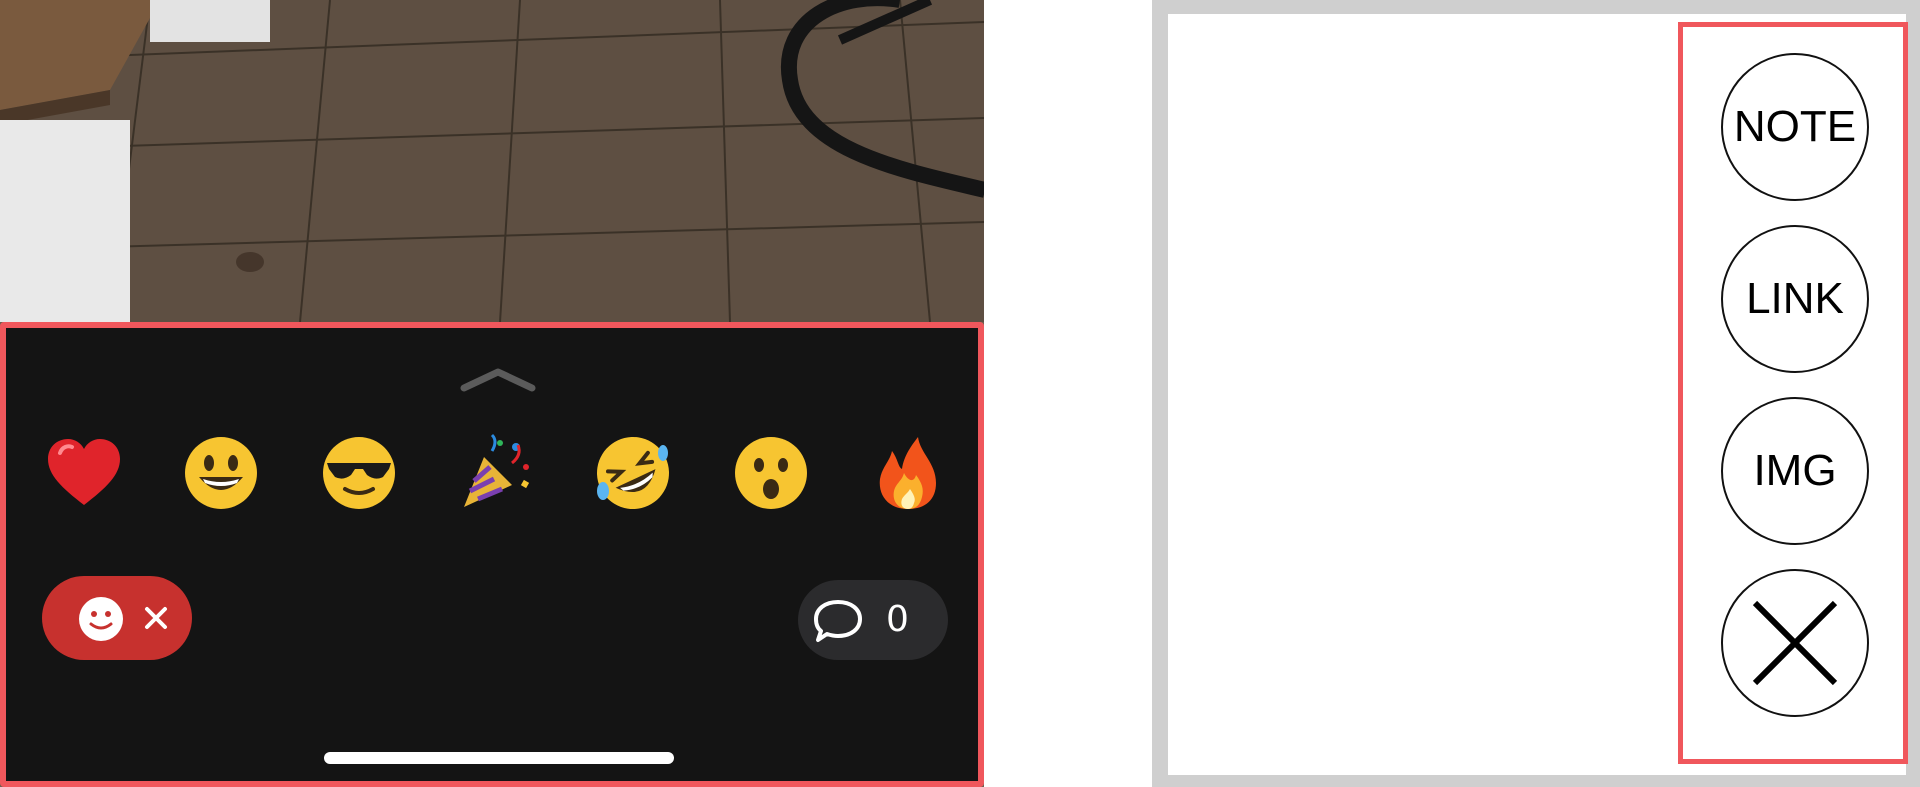  Describe the element at coordinates (873, 620) in the screenshot. I see `comments-button: 0` at that location.